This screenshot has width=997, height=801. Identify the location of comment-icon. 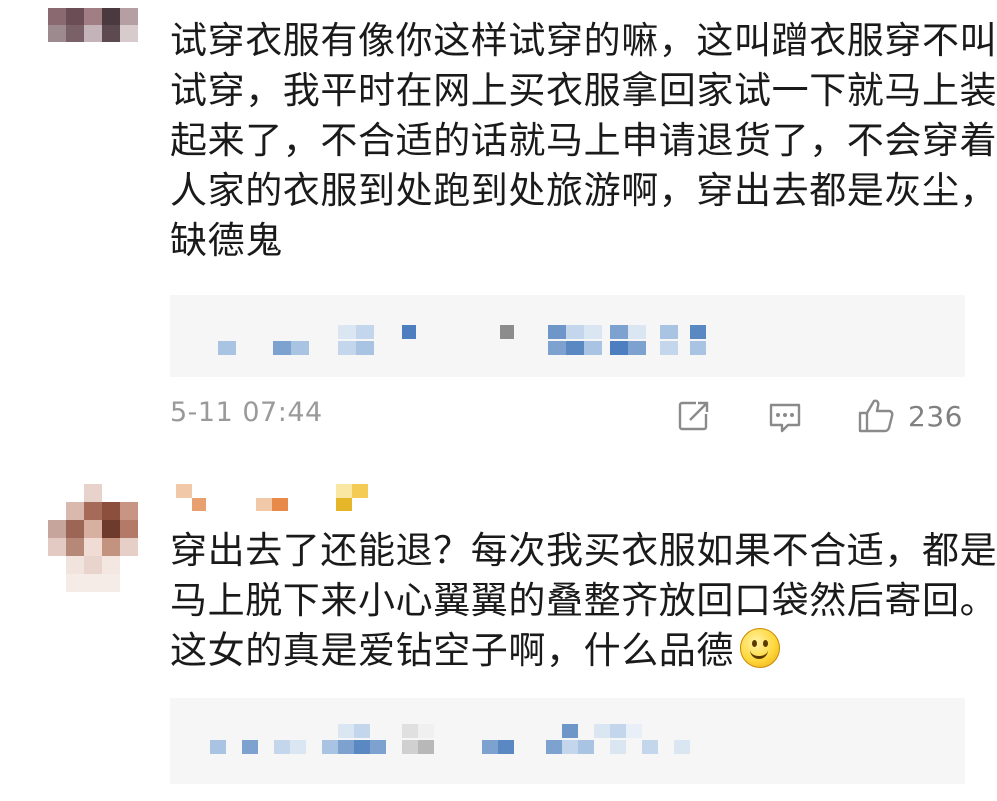
(785, 418).